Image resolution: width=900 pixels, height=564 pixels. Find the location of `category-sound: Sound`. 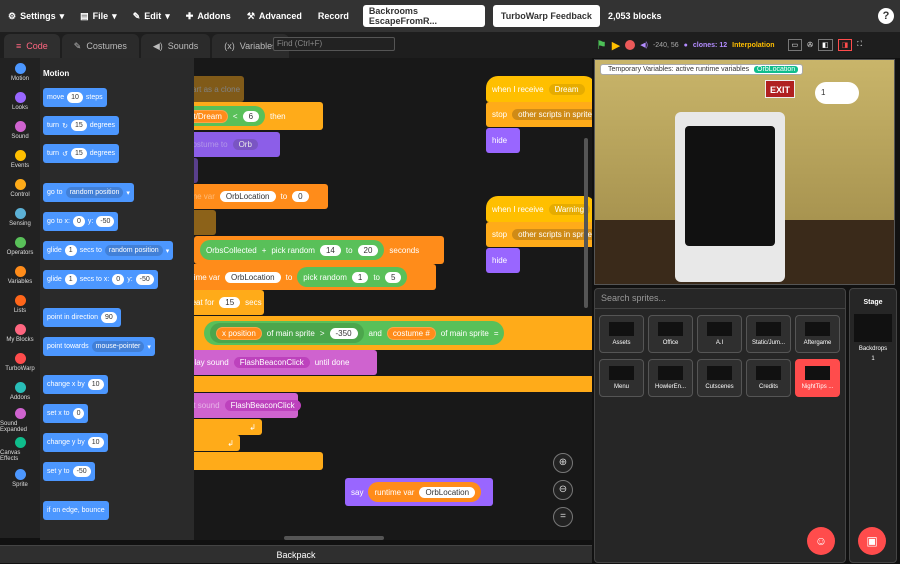

category-sound: Sound is located at coordinates (20, 130).